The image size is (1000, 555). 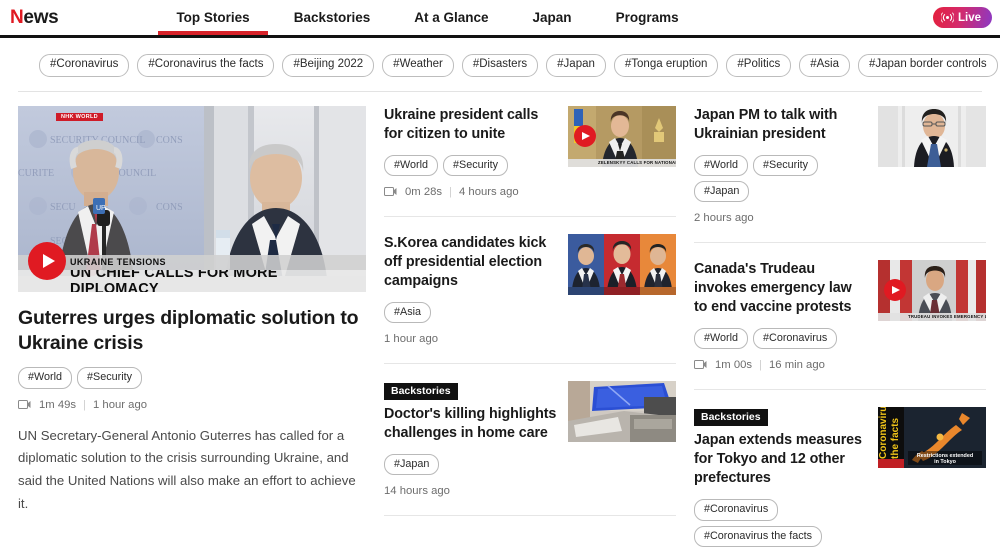 What do you see at coordinates (328, 65) in the screenshot?
I see `topic-tag: #Beijing 2022` at bounding box center [328, 65].